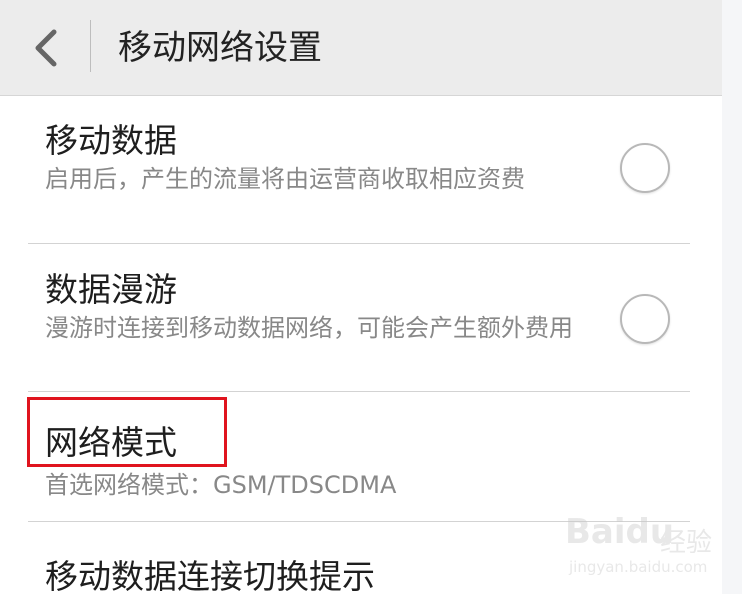 The image size is (742, 598). Describe the element at coordinates (210, 576) in the screenshot. I see `setting-title: 移动数据连接切换提示` at that location.